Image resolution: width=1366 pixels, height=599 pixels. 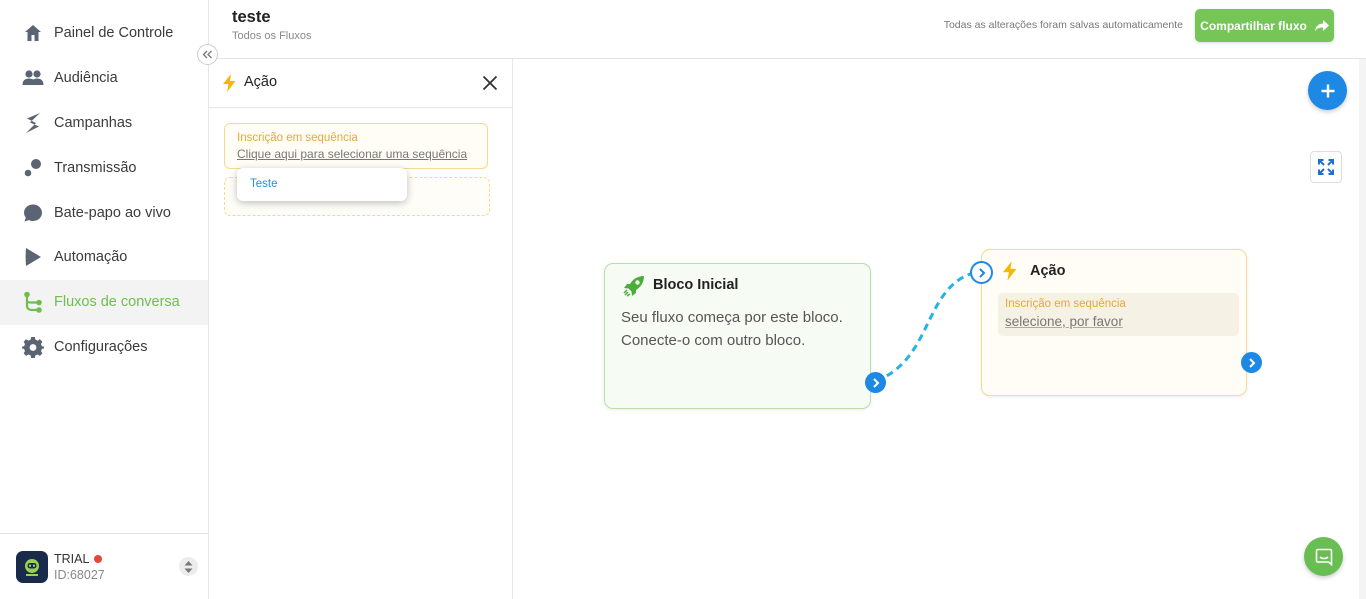 I want to click on account-plan: TRIAL, so click(x=78, y=559).